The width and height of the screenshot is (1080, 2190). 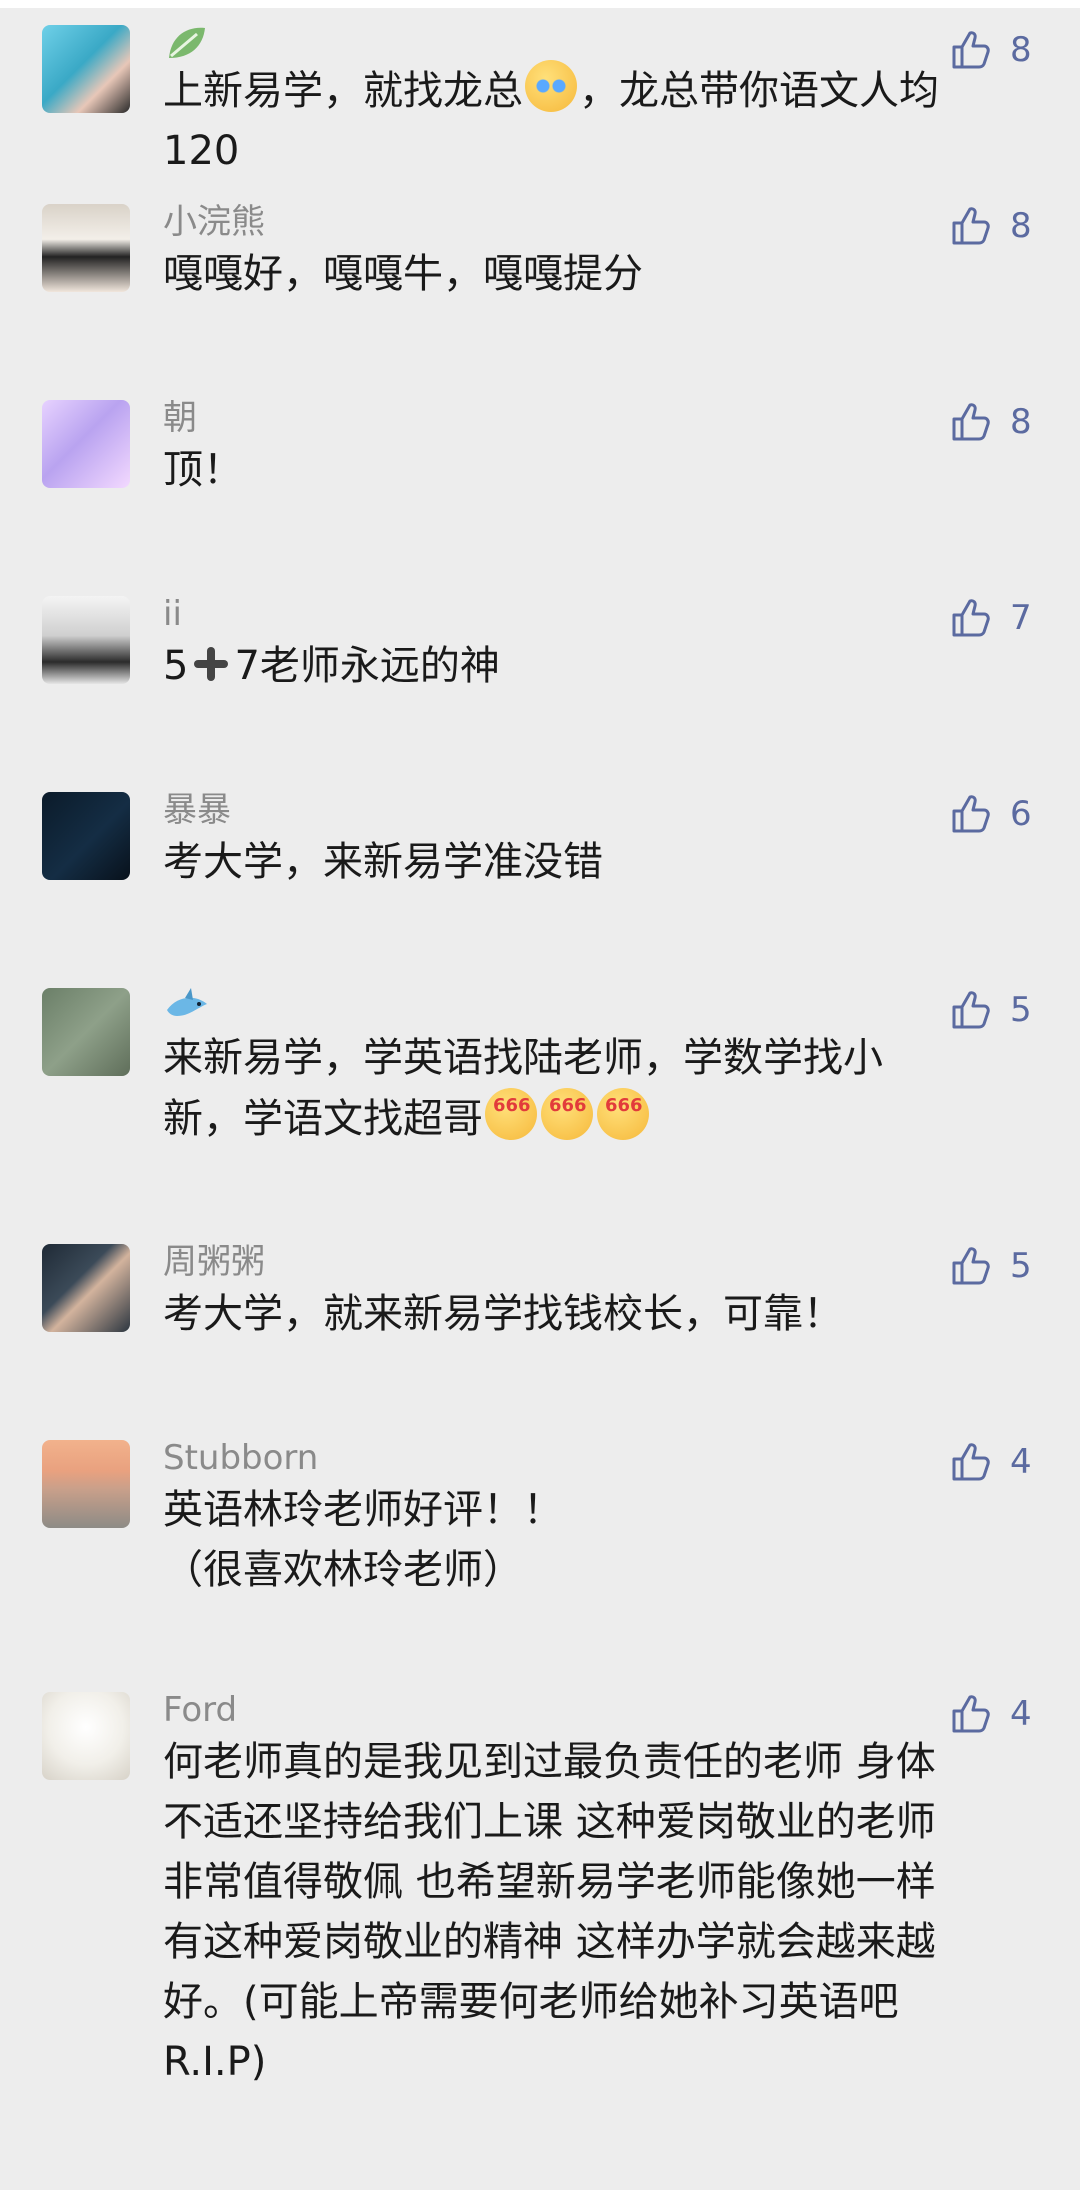 I want to click on comment-text: 嘎嘎好，嘎嘎牛，嘎嘎提分, so click(x=403, y=274).